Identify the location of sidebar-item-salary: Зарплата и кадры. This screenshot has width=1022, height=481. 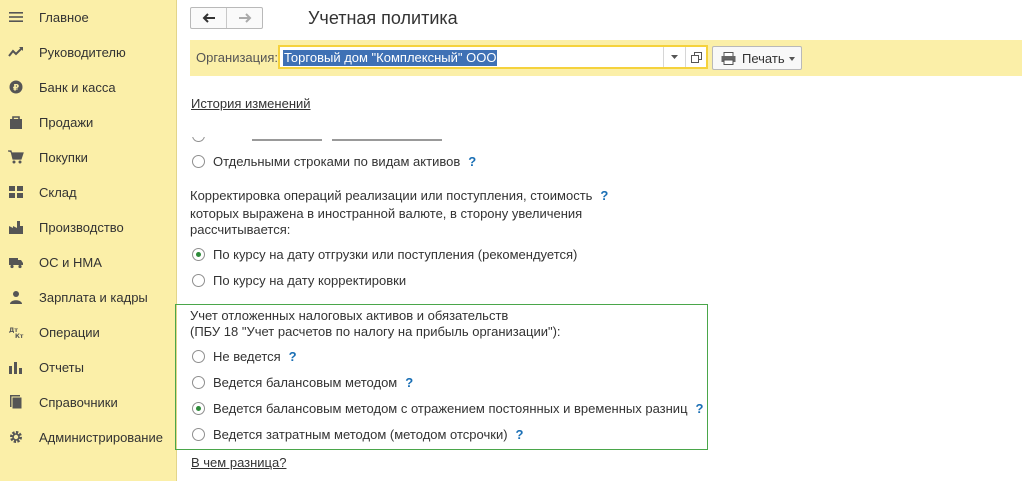
(88, 297).